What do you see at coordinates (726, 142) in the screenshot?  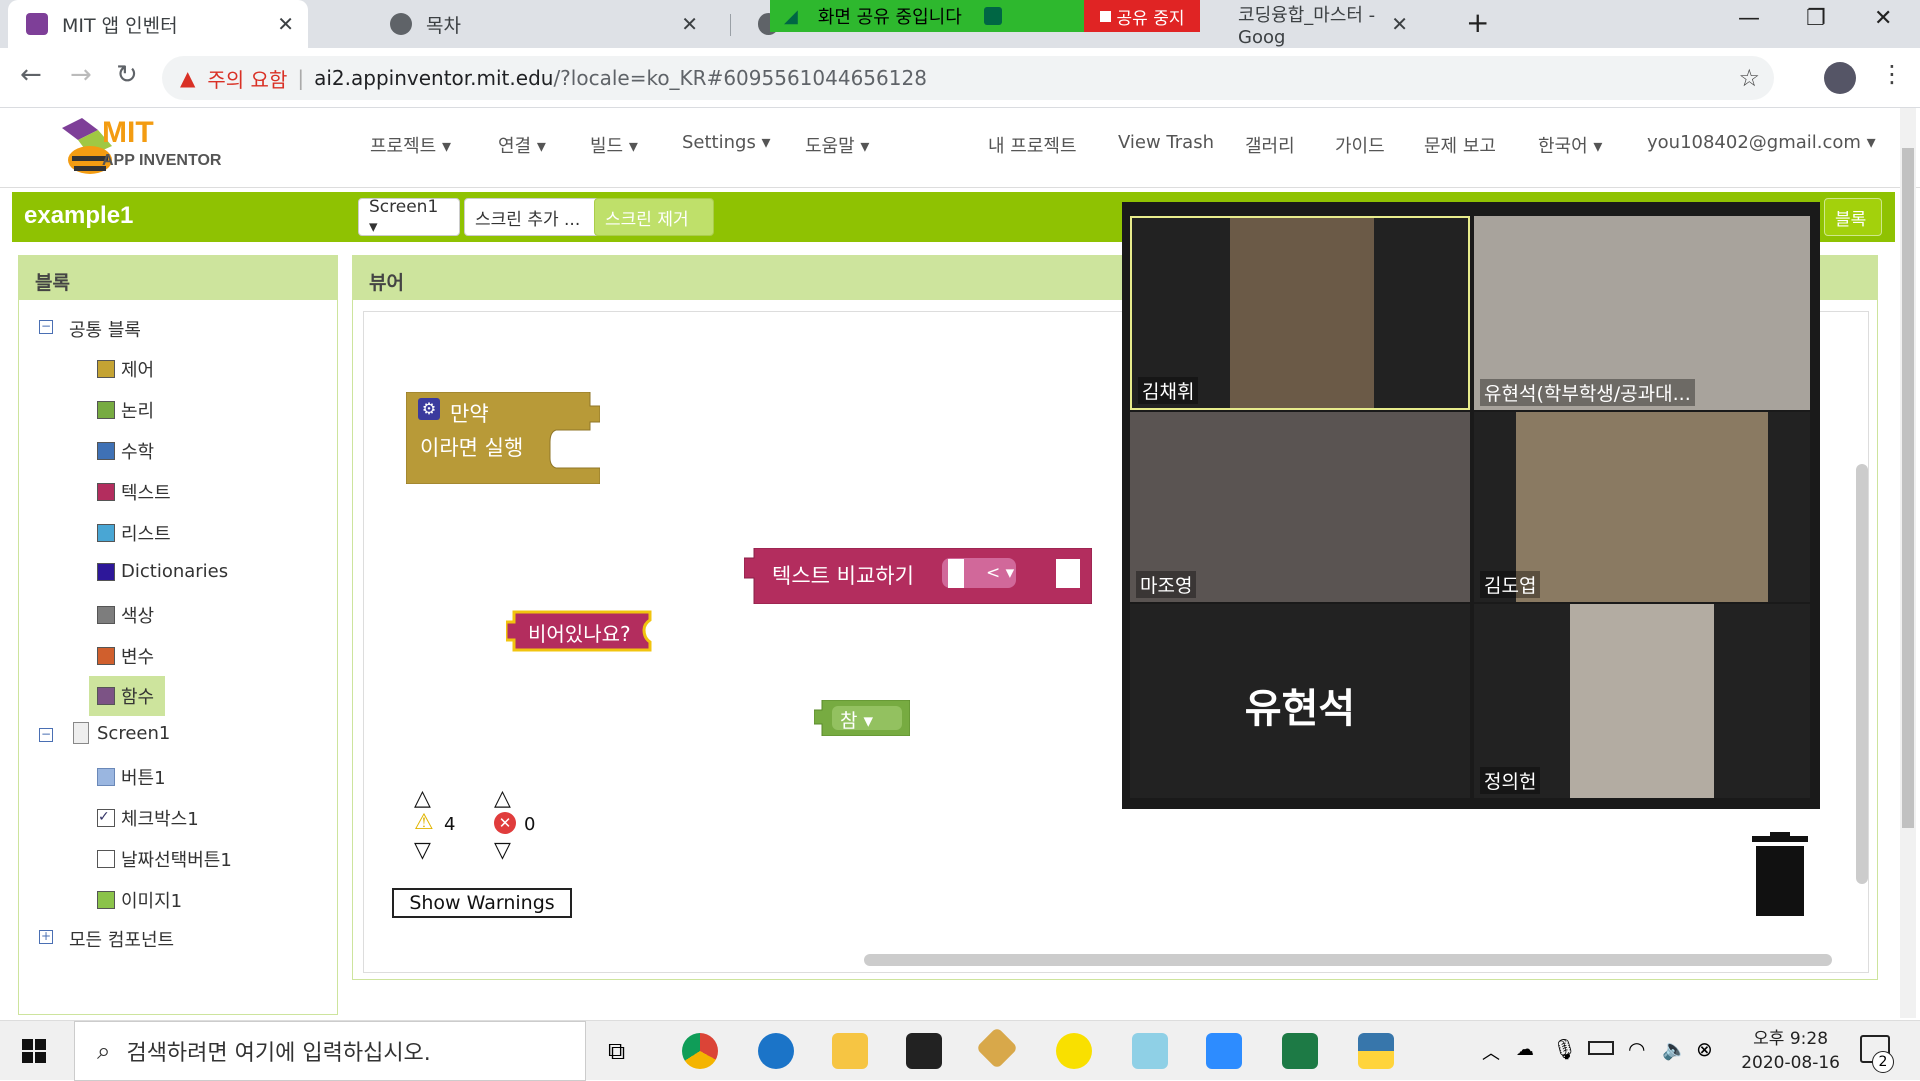 I see `menu-settings: Settings ▾` at bounding box center [726, 142].